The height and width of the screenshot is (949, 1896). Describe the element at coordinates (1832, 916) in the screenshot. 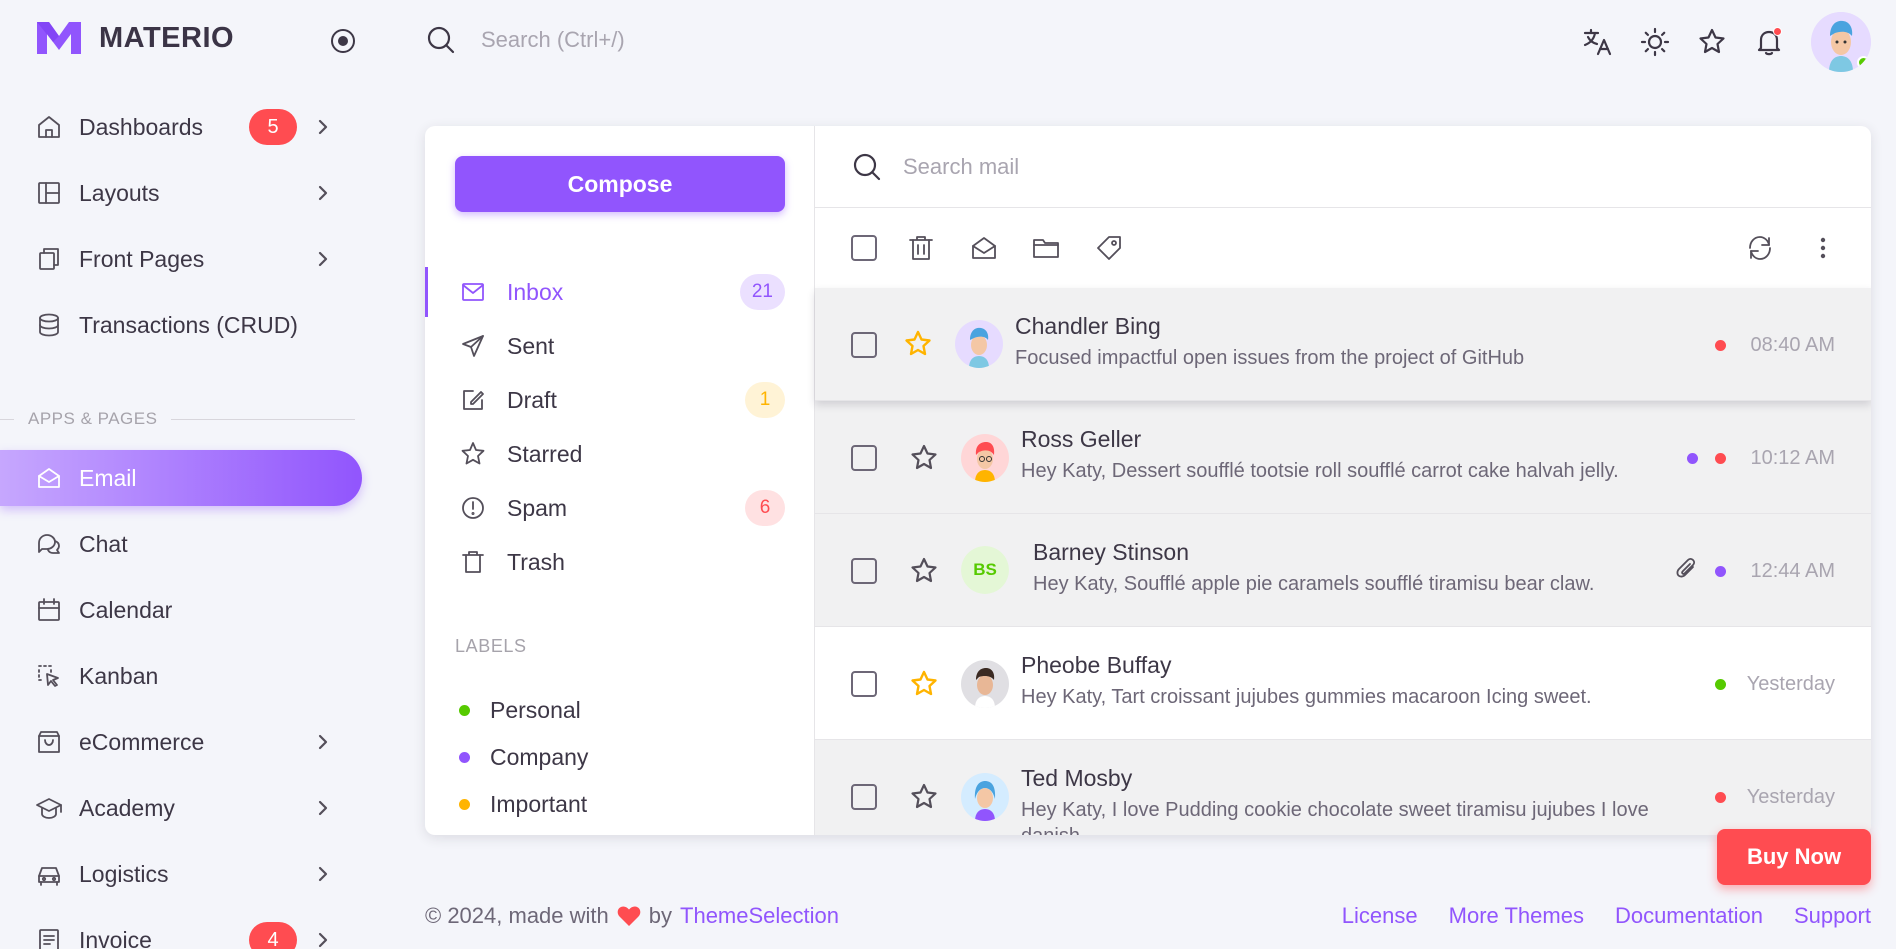

I see `support-link: Support` at that location.